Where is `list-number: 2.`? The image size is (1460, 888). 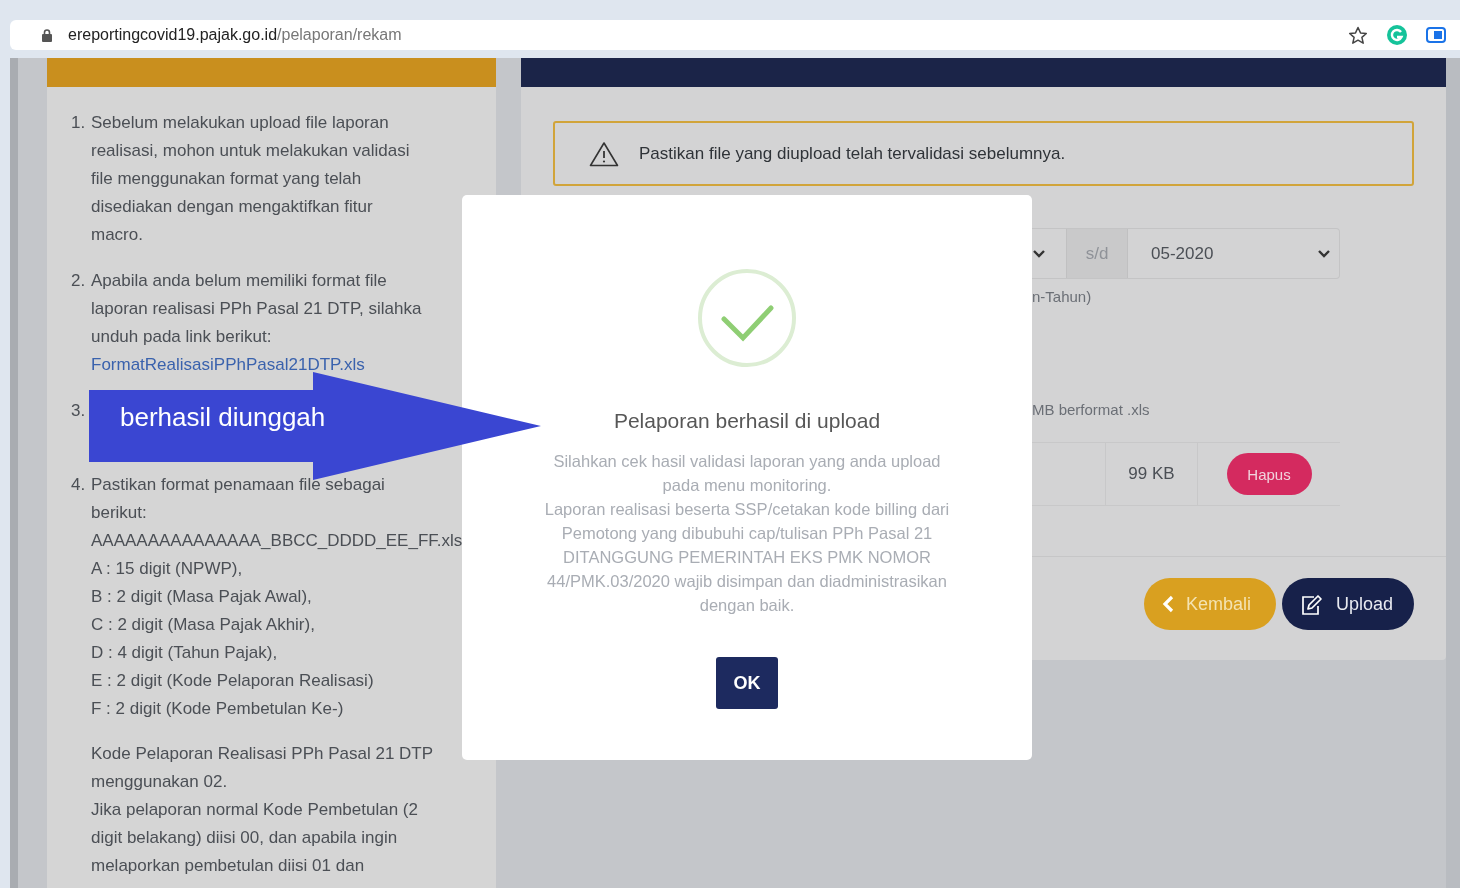
list-number: 2. is located at coordinates (79, 281).